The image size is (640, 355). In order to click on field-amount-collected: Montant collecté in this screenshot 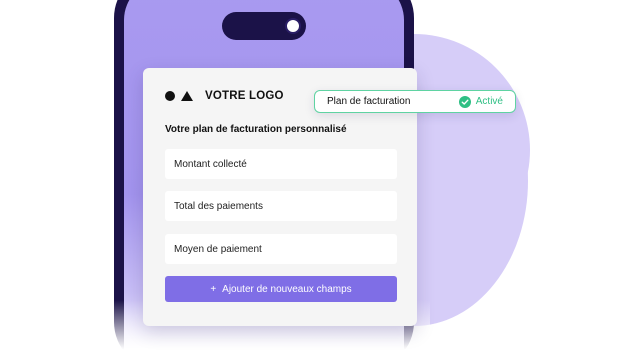, I will do `click(281, 164)`.